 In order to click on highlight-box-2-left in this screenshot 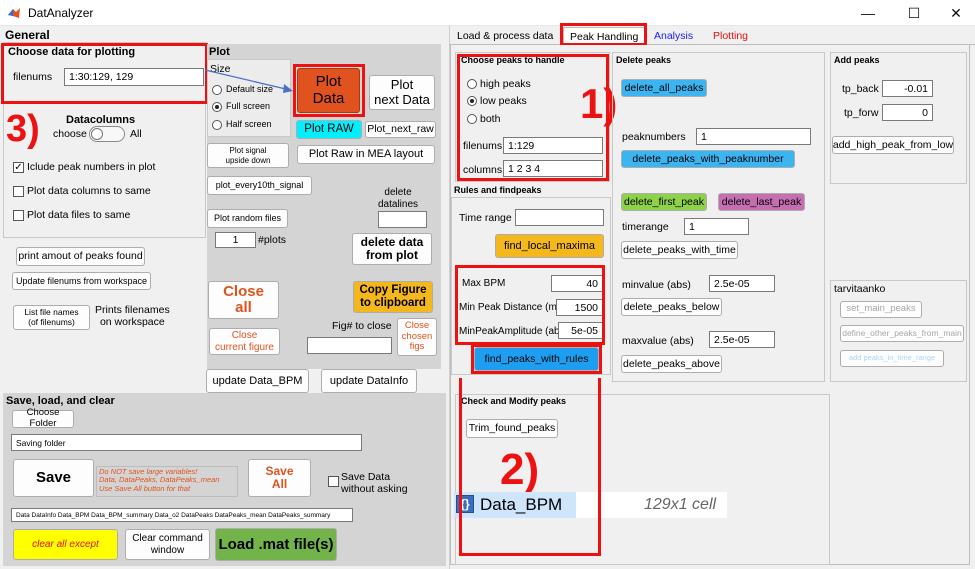, I will do `click(460, 467)`.